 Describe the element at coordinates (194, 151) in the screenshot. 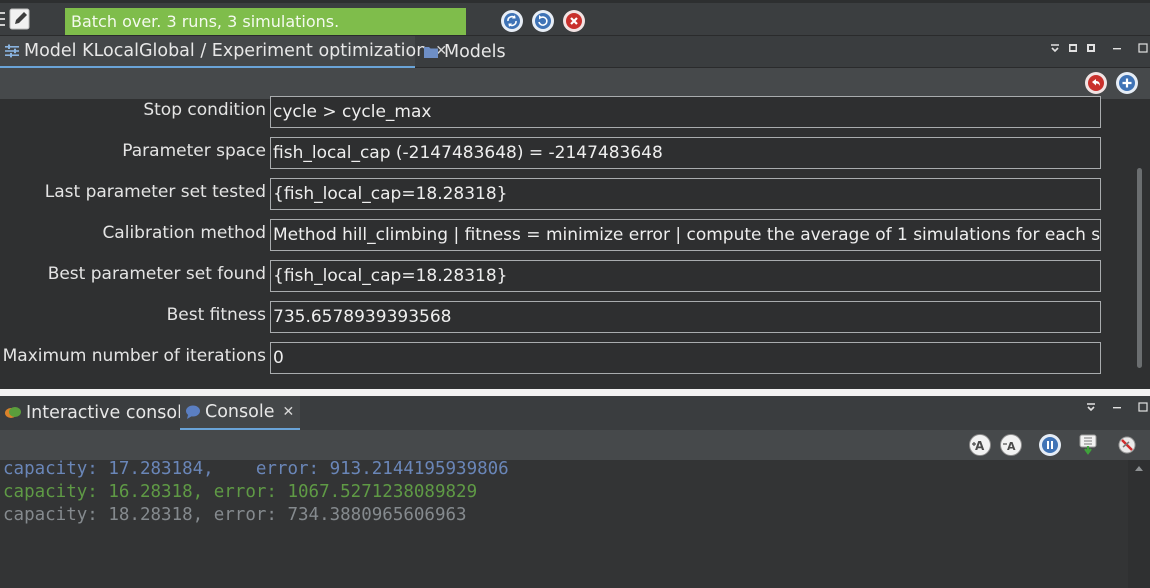

I see `form-label: Parameter space` at that location.